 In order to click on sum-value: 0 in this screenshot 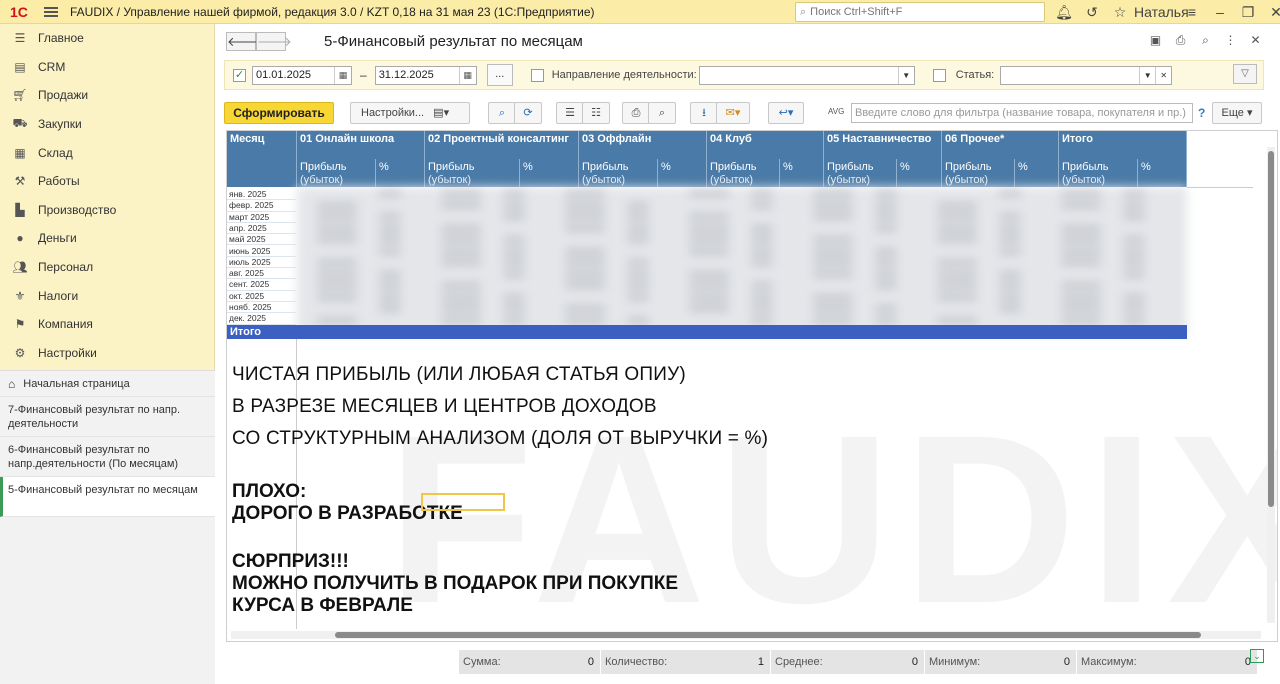, I will do `click(590, 662)`.